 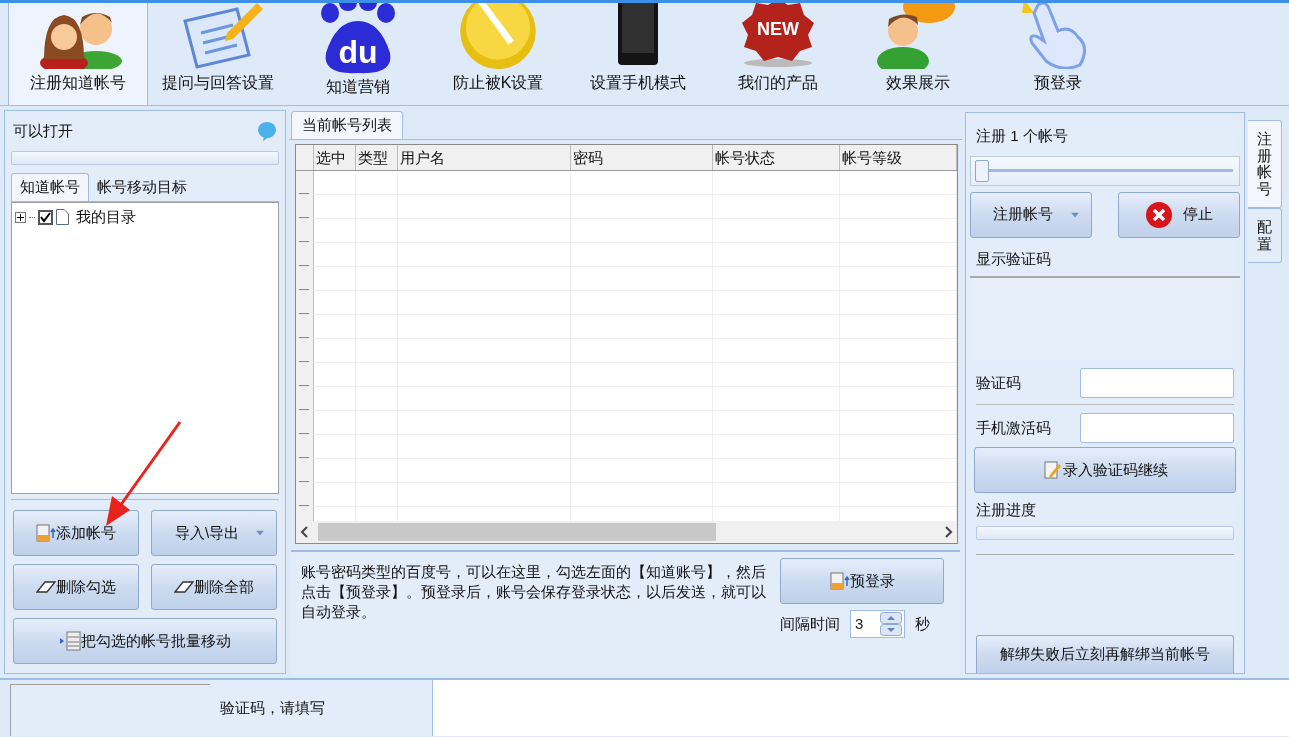 I want to click on close-icon, so click(x=1159, y=214).